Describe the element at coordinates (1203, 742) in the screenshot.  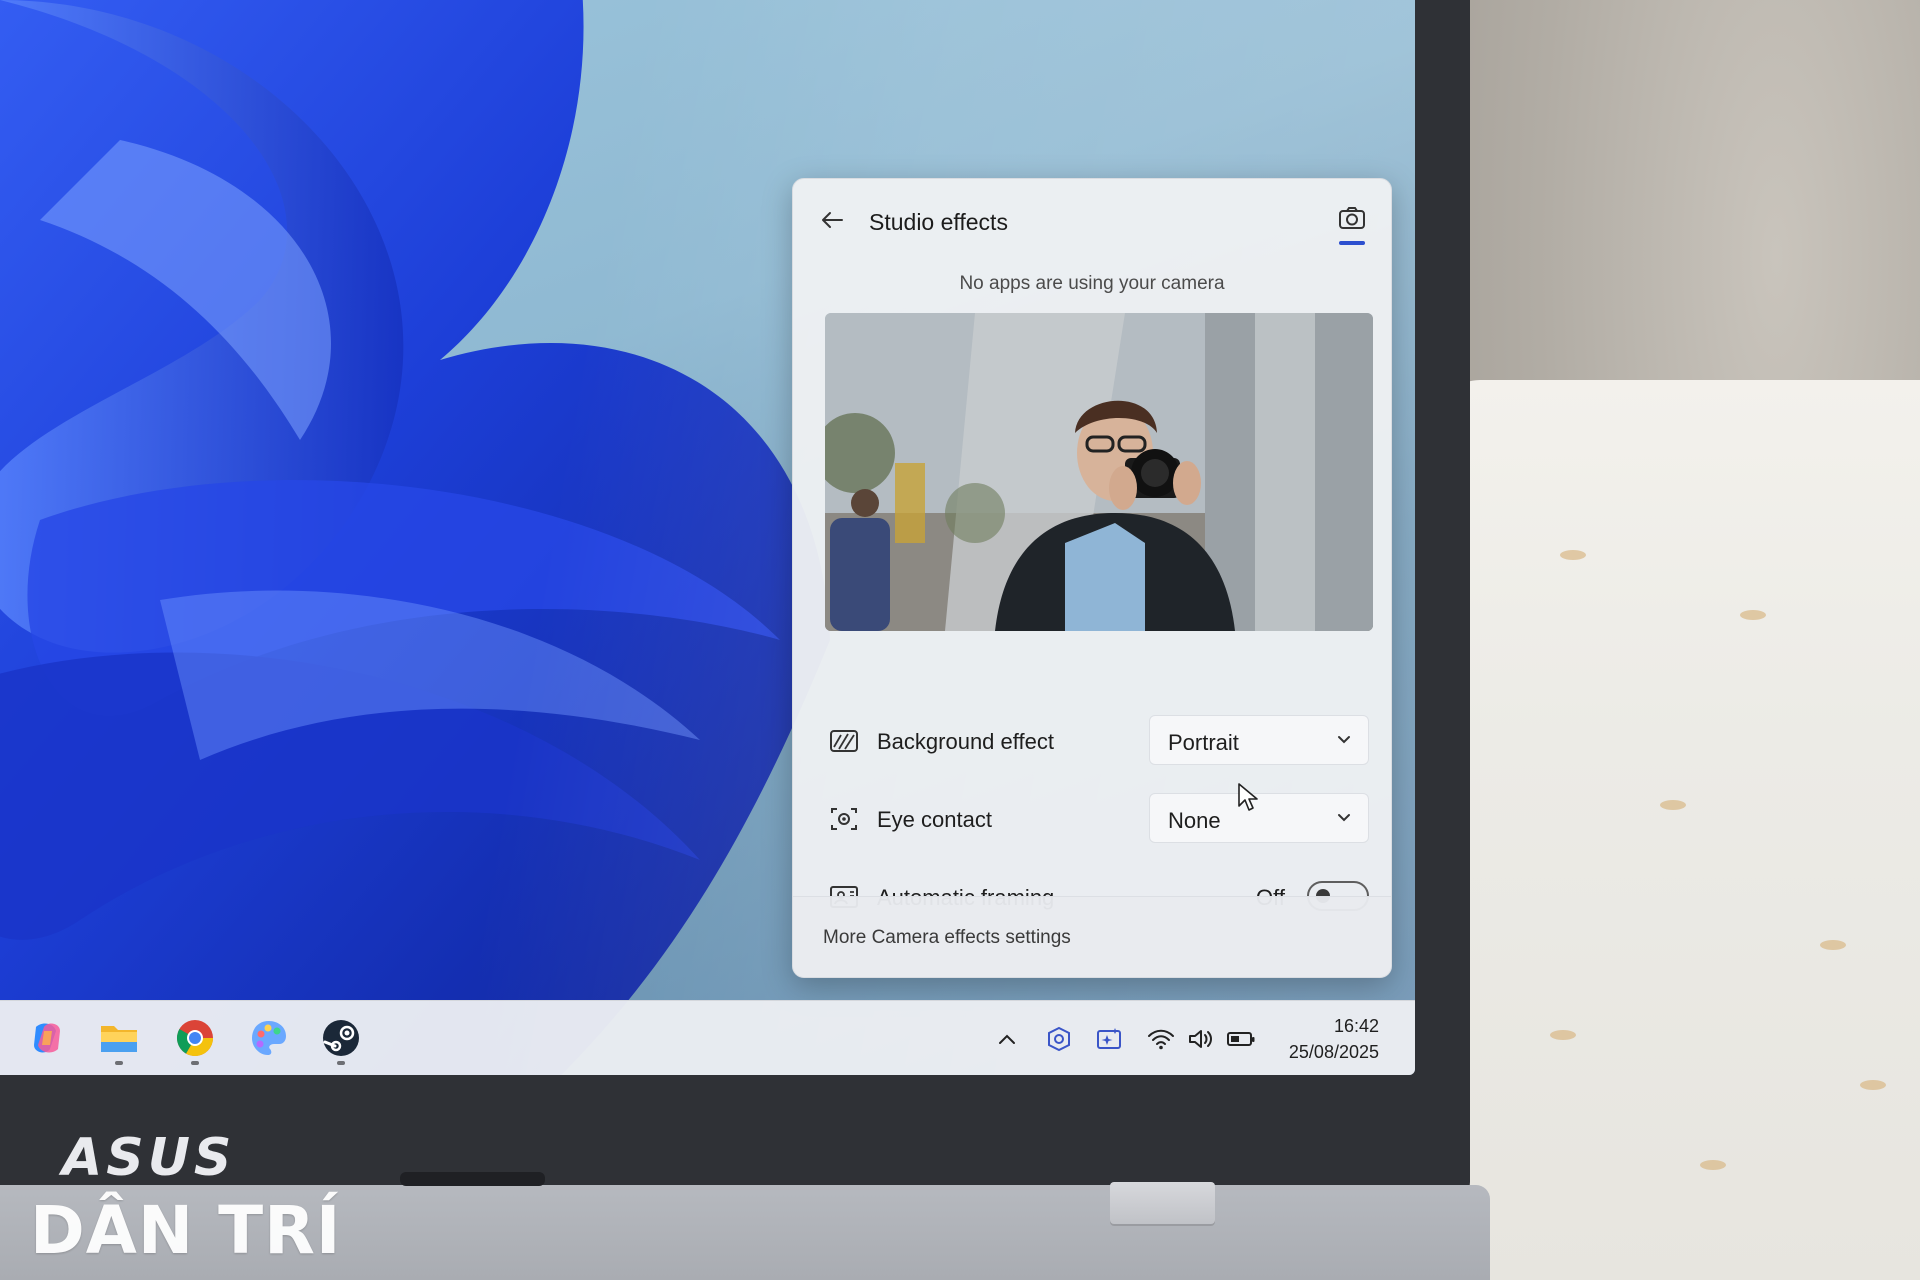
I see `background-effect-value: Portrait` at that location.